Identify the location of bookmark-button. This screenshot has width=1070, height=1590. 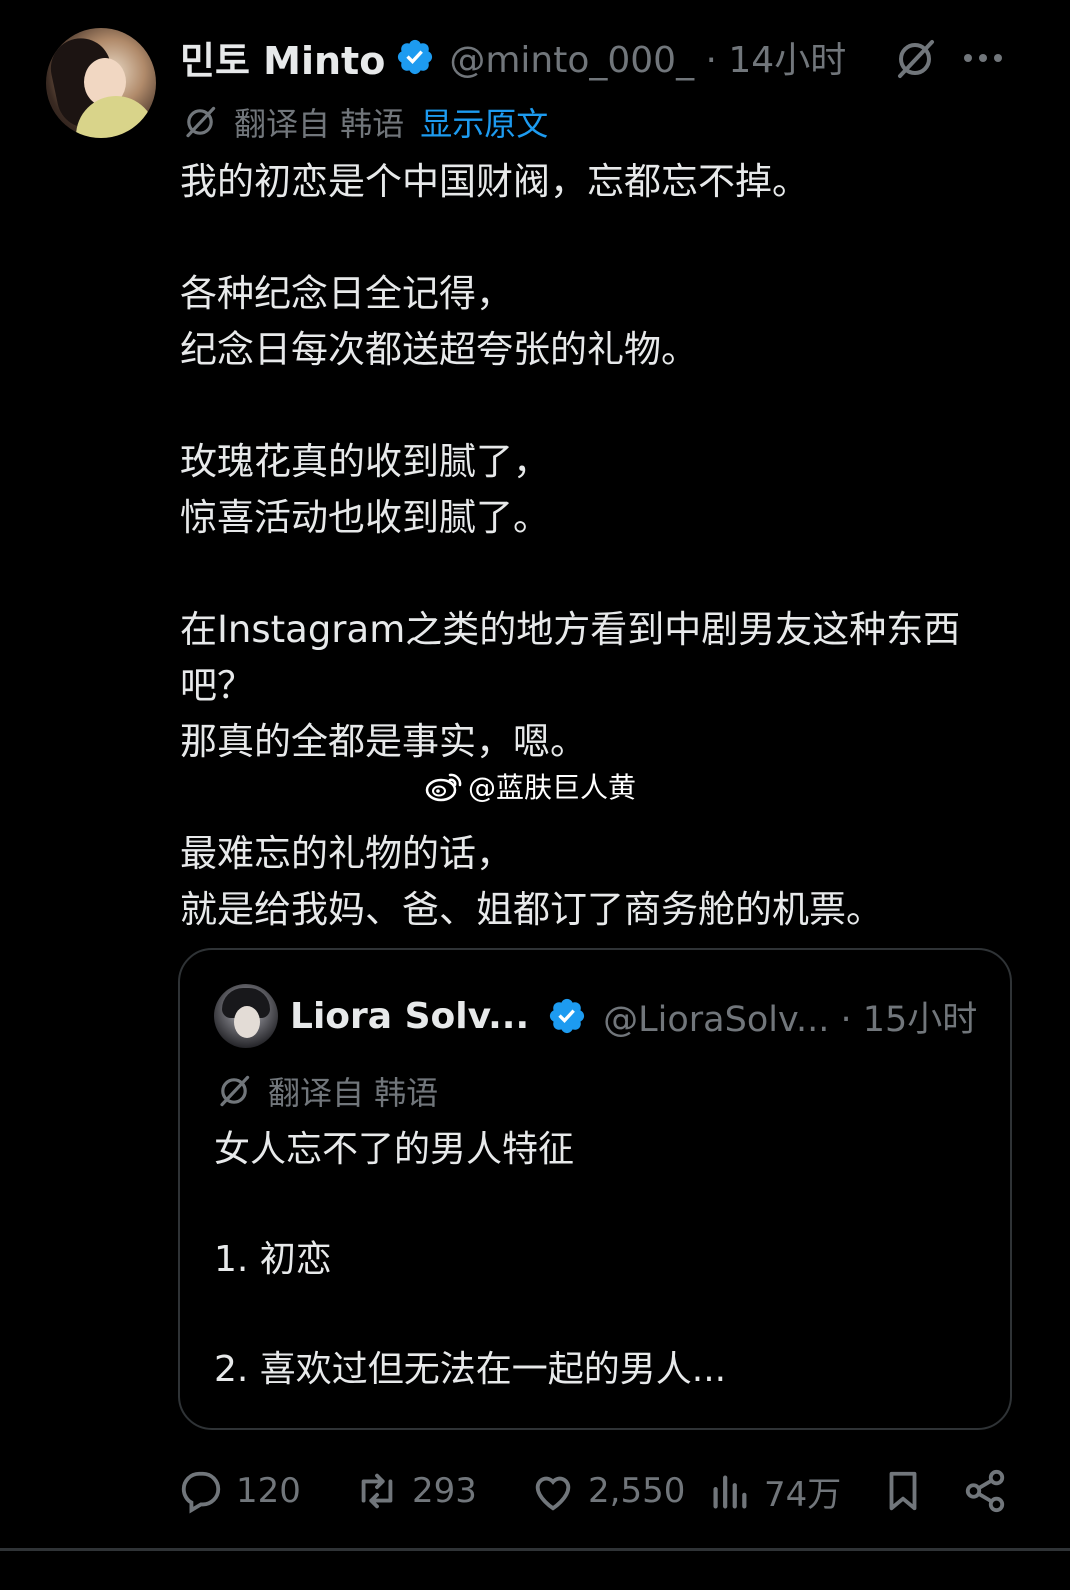
(909, 1491).